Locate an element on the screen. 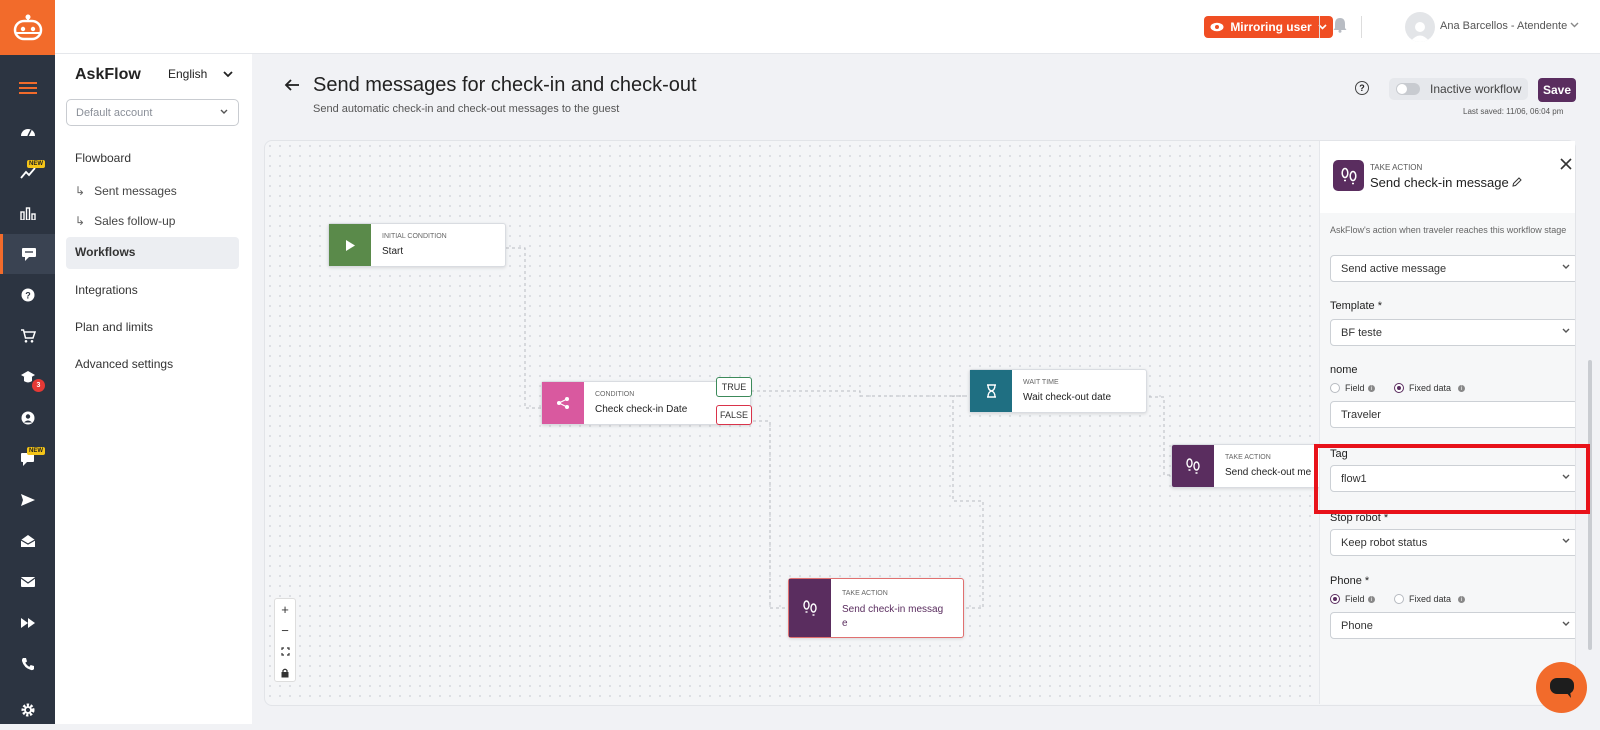 Image resolution: width=1600 pixels, height=730 pixels. phone-select: Phone is located at coordinates (1452, 625).